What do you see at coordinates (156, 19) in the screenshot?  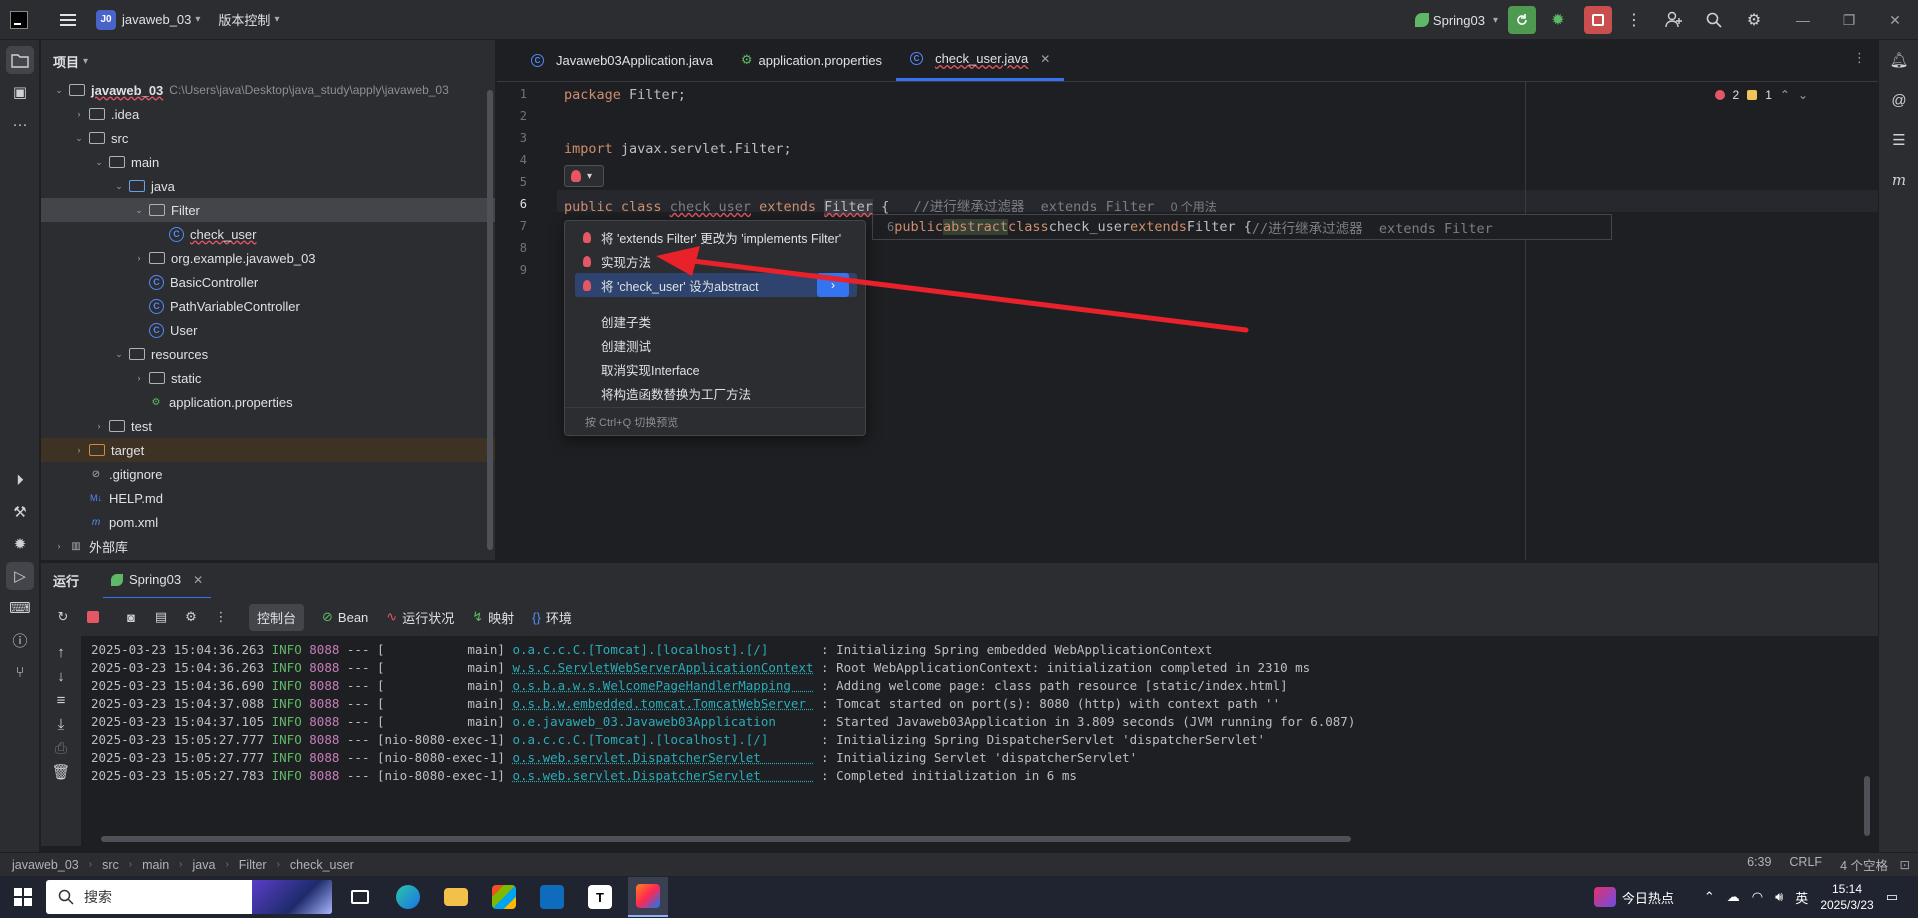 I see `project-name: javaweb_03` at bounding box center [156, 19].